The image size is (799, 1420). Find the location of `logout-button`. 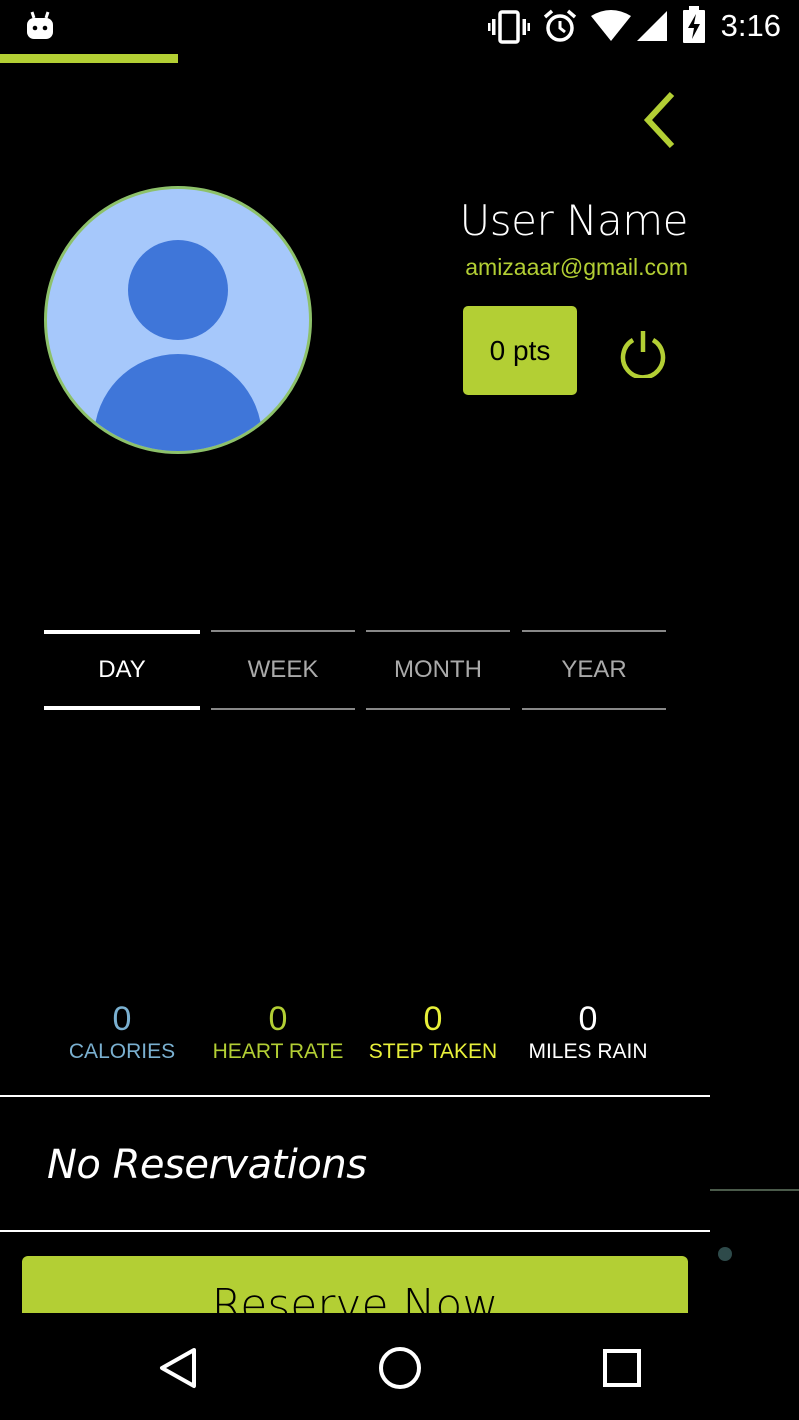

logout-button is located at coordinates (643, 354).